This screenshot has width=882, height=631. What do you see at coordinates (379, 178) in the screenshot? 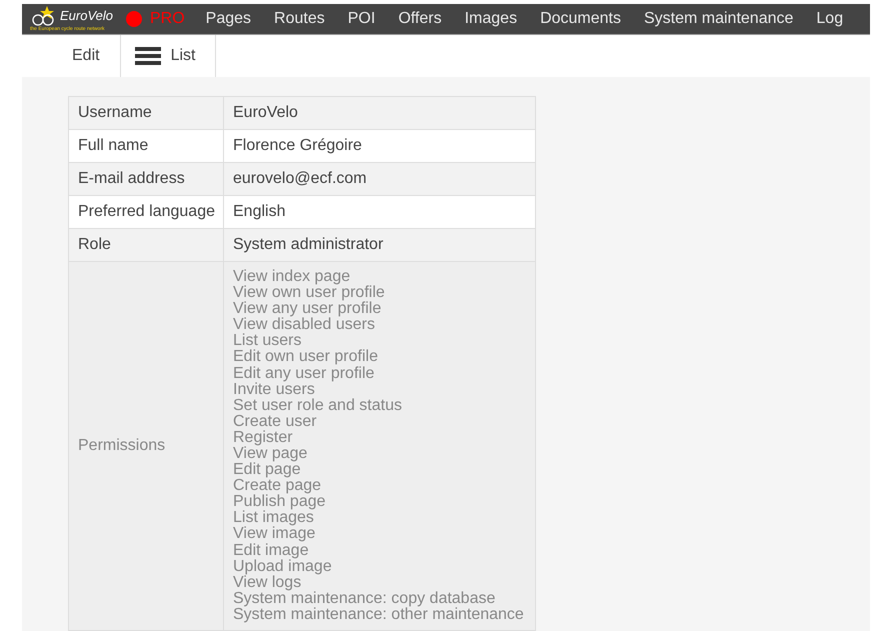
I see `field-value: eurovelo@ecf.com` at bounding box center [379, 178].